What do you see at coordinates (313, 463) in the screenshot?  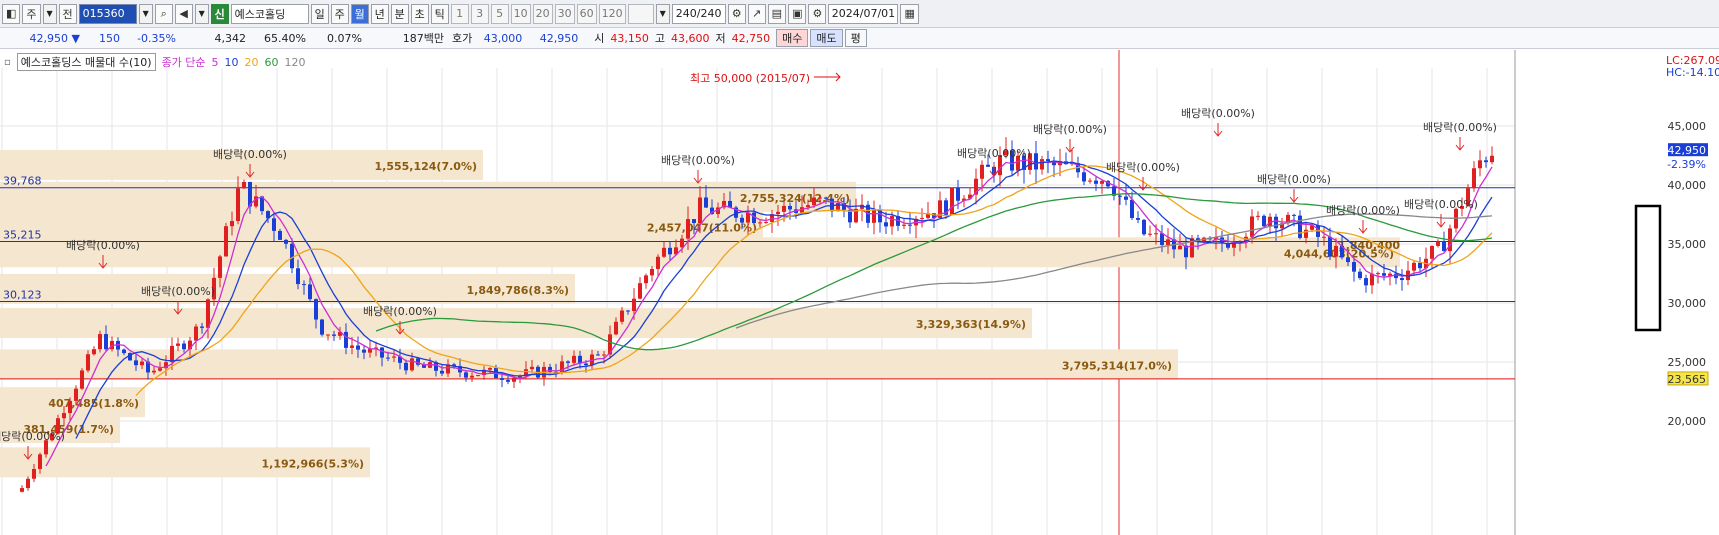 I see `volume-profile-label: 1,192,966(5.3%)` at bounding box center [313, 463].